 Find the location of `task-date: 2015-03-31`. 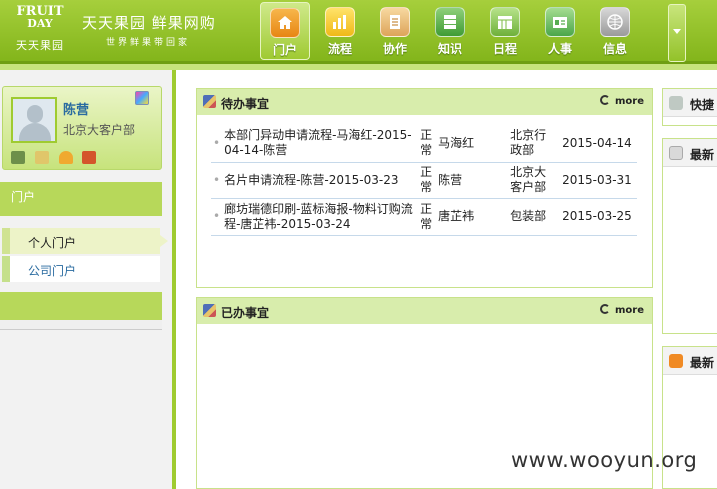

task-date: 2015-03-31 is located at coordinates (596, 180).